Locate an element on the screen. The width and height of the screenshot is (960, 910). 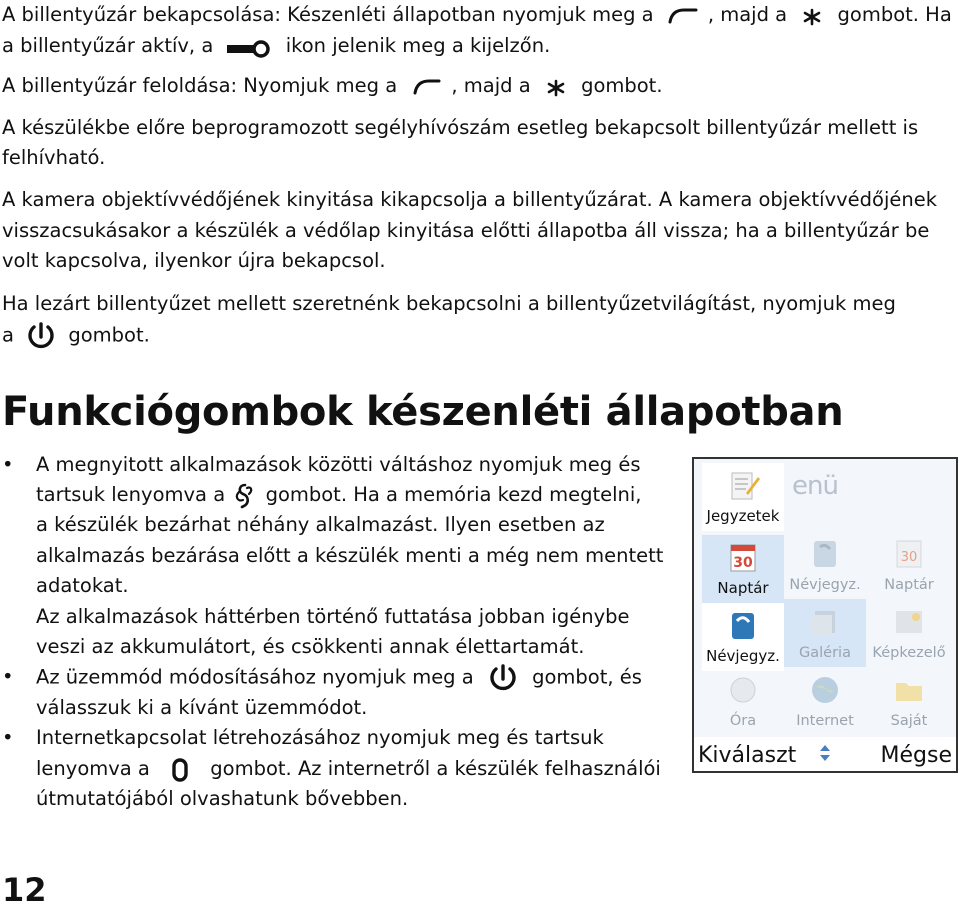
text-segment: gombot. Ha is located at coordinates (894, 14).